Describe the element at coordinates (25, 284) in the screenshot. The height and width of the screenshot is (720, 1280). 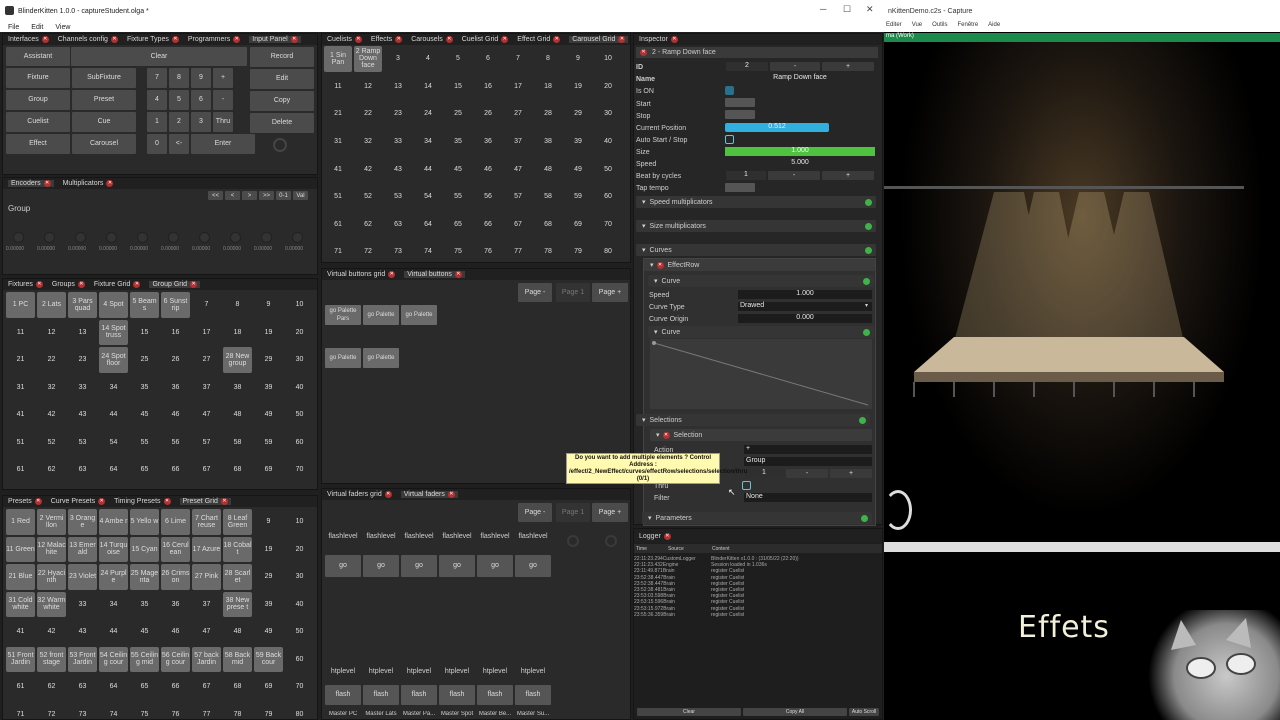
I see `tab-fixtures: Fixtures ✕` at that location.